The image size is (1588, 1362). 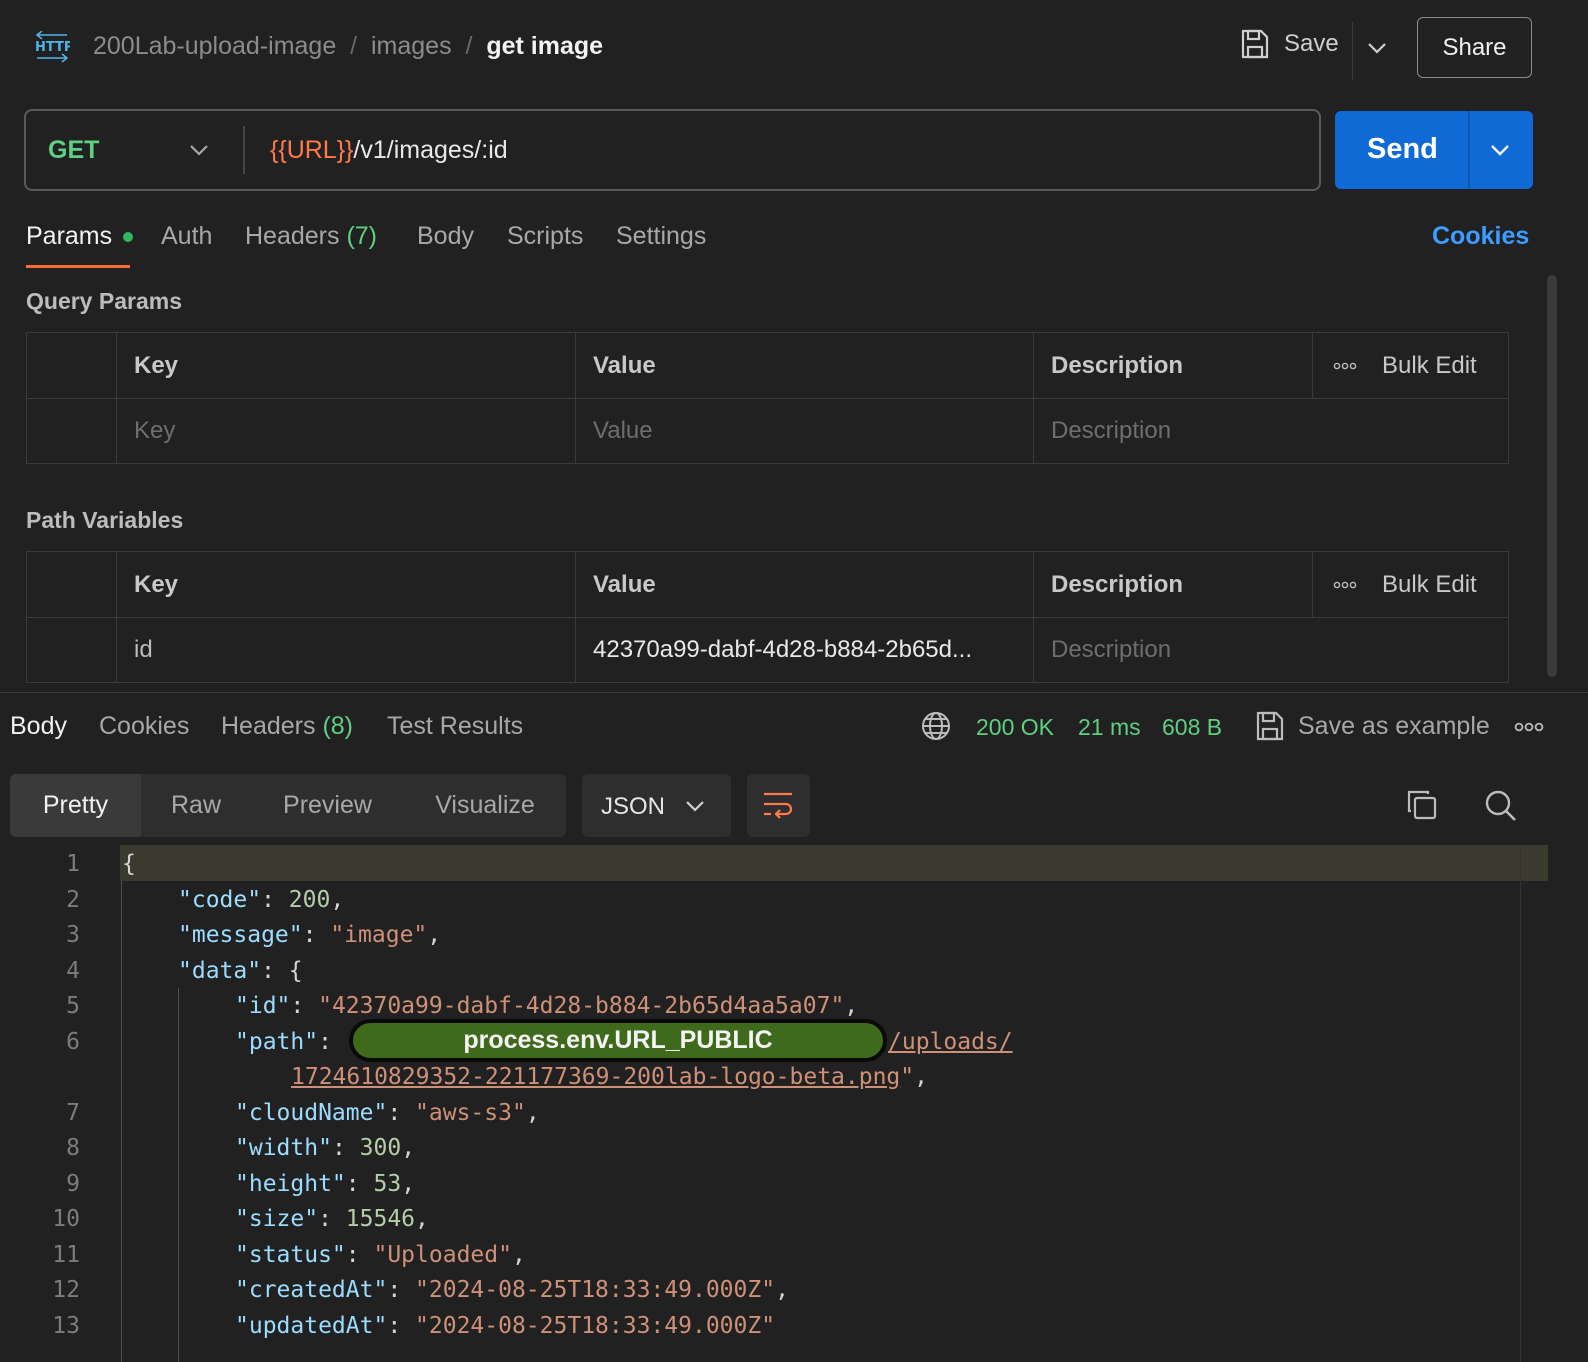 What do you see at coordinates (445, 236) in the screenshot?
I see `tab-body: Body` at bounding box center [445, 236].